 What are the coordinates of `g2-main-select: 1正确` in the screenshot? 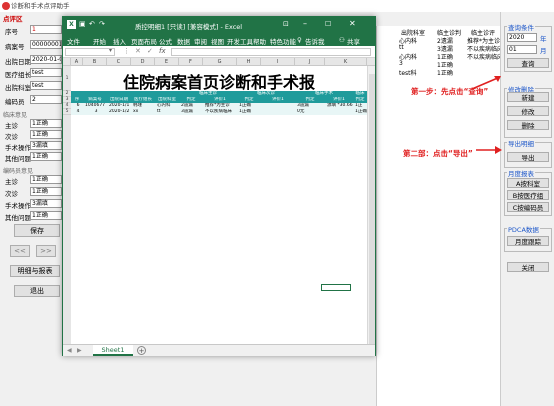 It's located at (46, 179).